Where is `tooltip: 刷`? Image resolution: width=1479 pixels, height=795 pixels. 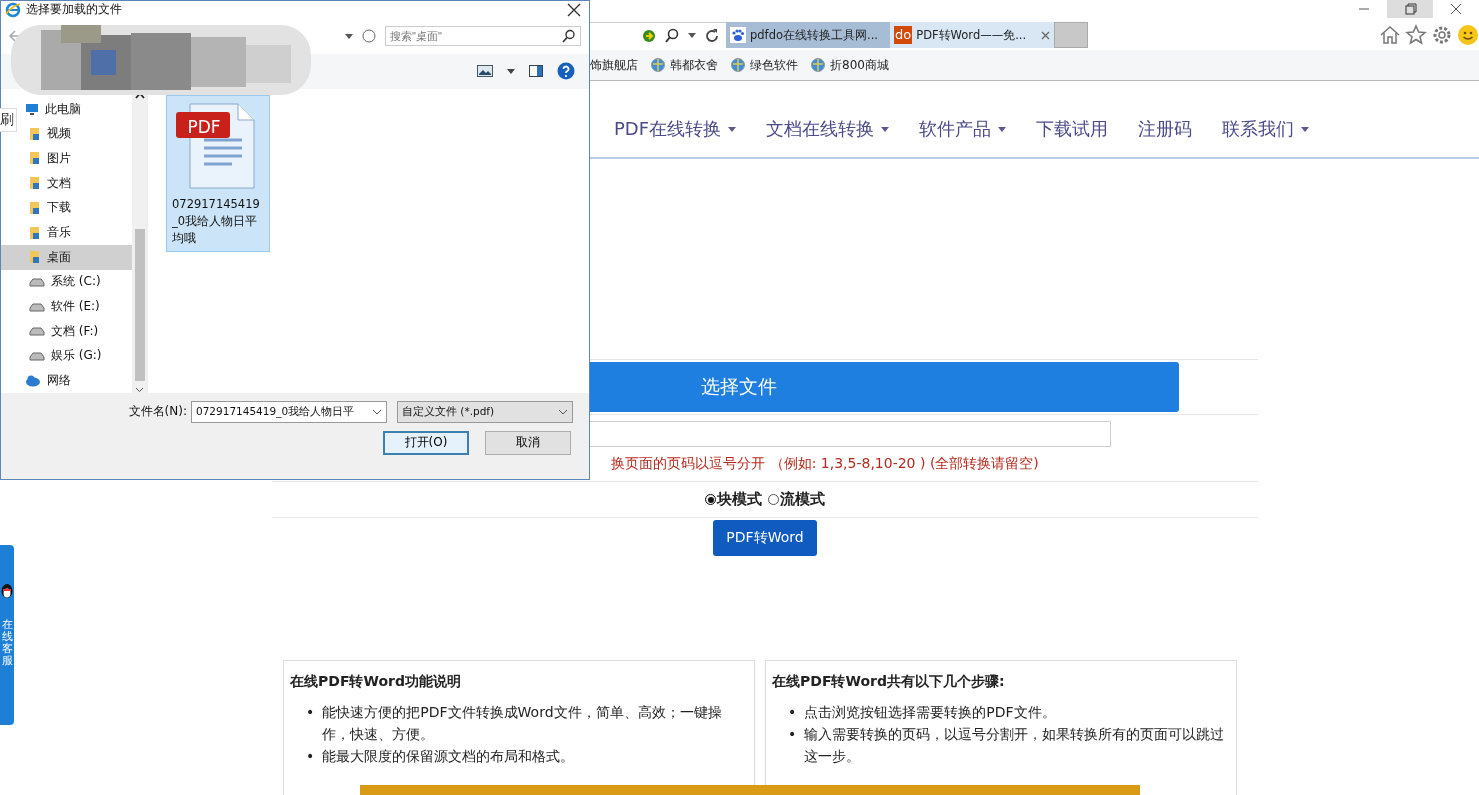
tooltip: 刷 is located at coordinates (8, 120).